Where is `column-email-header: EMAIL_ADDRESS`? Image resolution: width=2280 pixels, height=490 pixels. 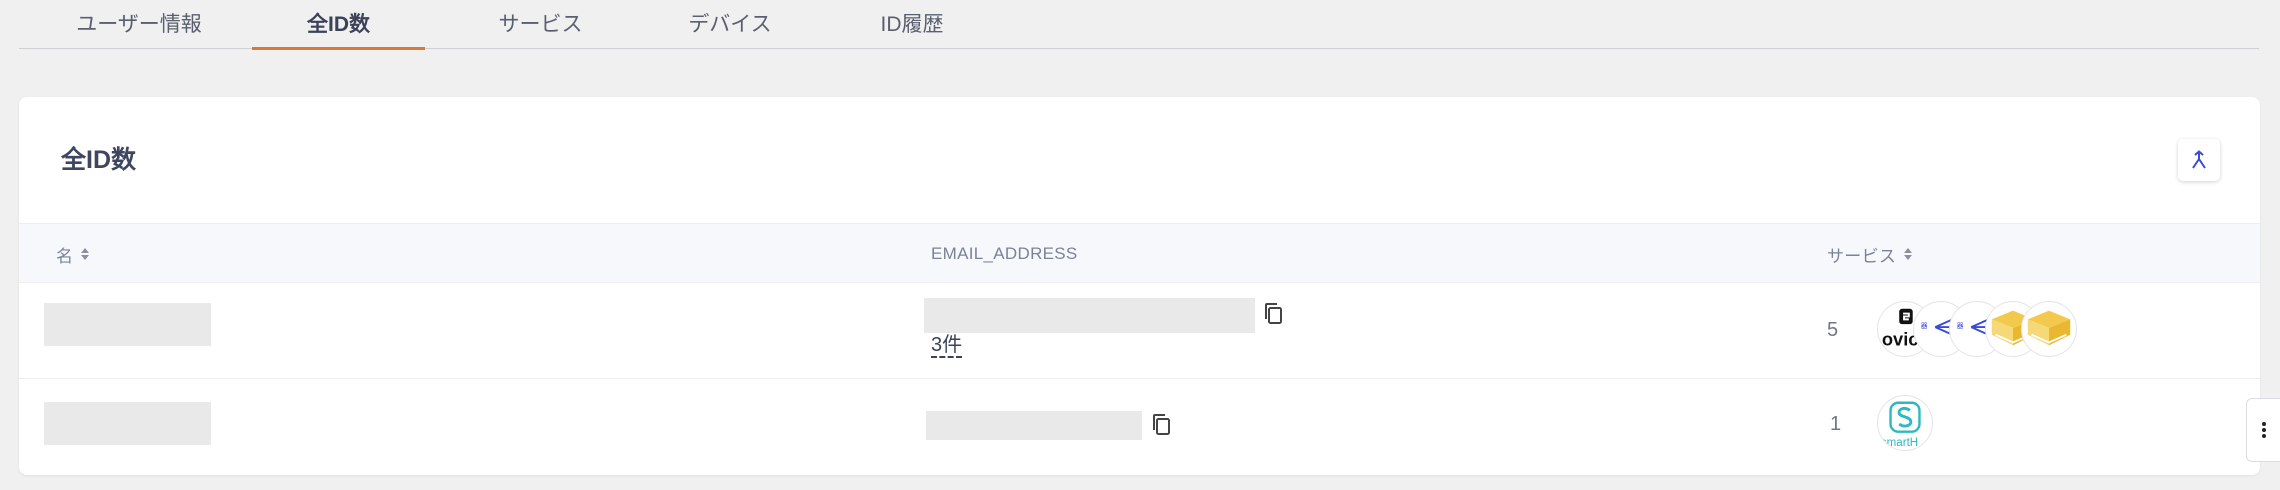 column-email-header: EMAIL_ADDRESS is located at coordinates (1004, 254).